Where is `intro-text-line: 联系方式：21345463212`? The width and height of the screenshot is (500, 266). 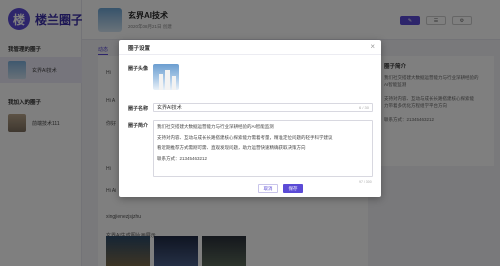 intro-text-line: 联系方式：21345463212 is located at coordinates (182, 158).